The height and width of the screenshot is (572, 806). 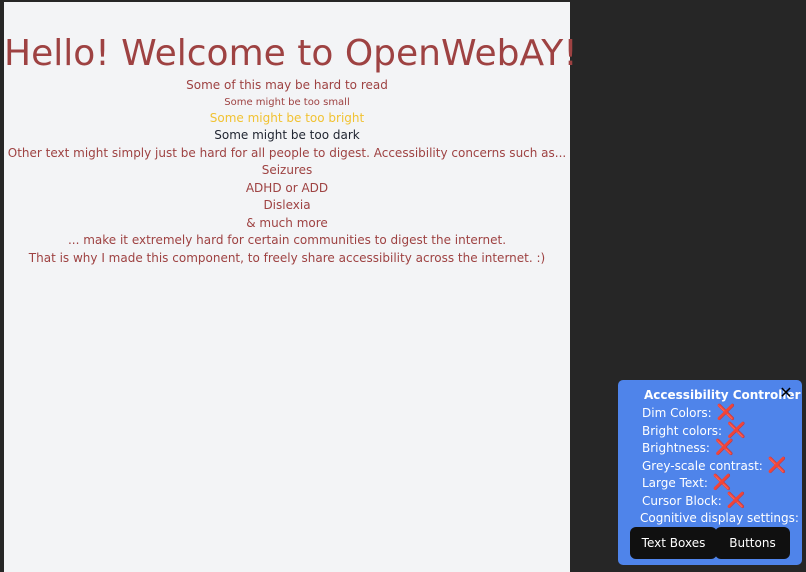 What do you see at coordinates (752, 543) in the screenshot?
I see `buttons-button: Buttons` at bounding box center [752, 543].